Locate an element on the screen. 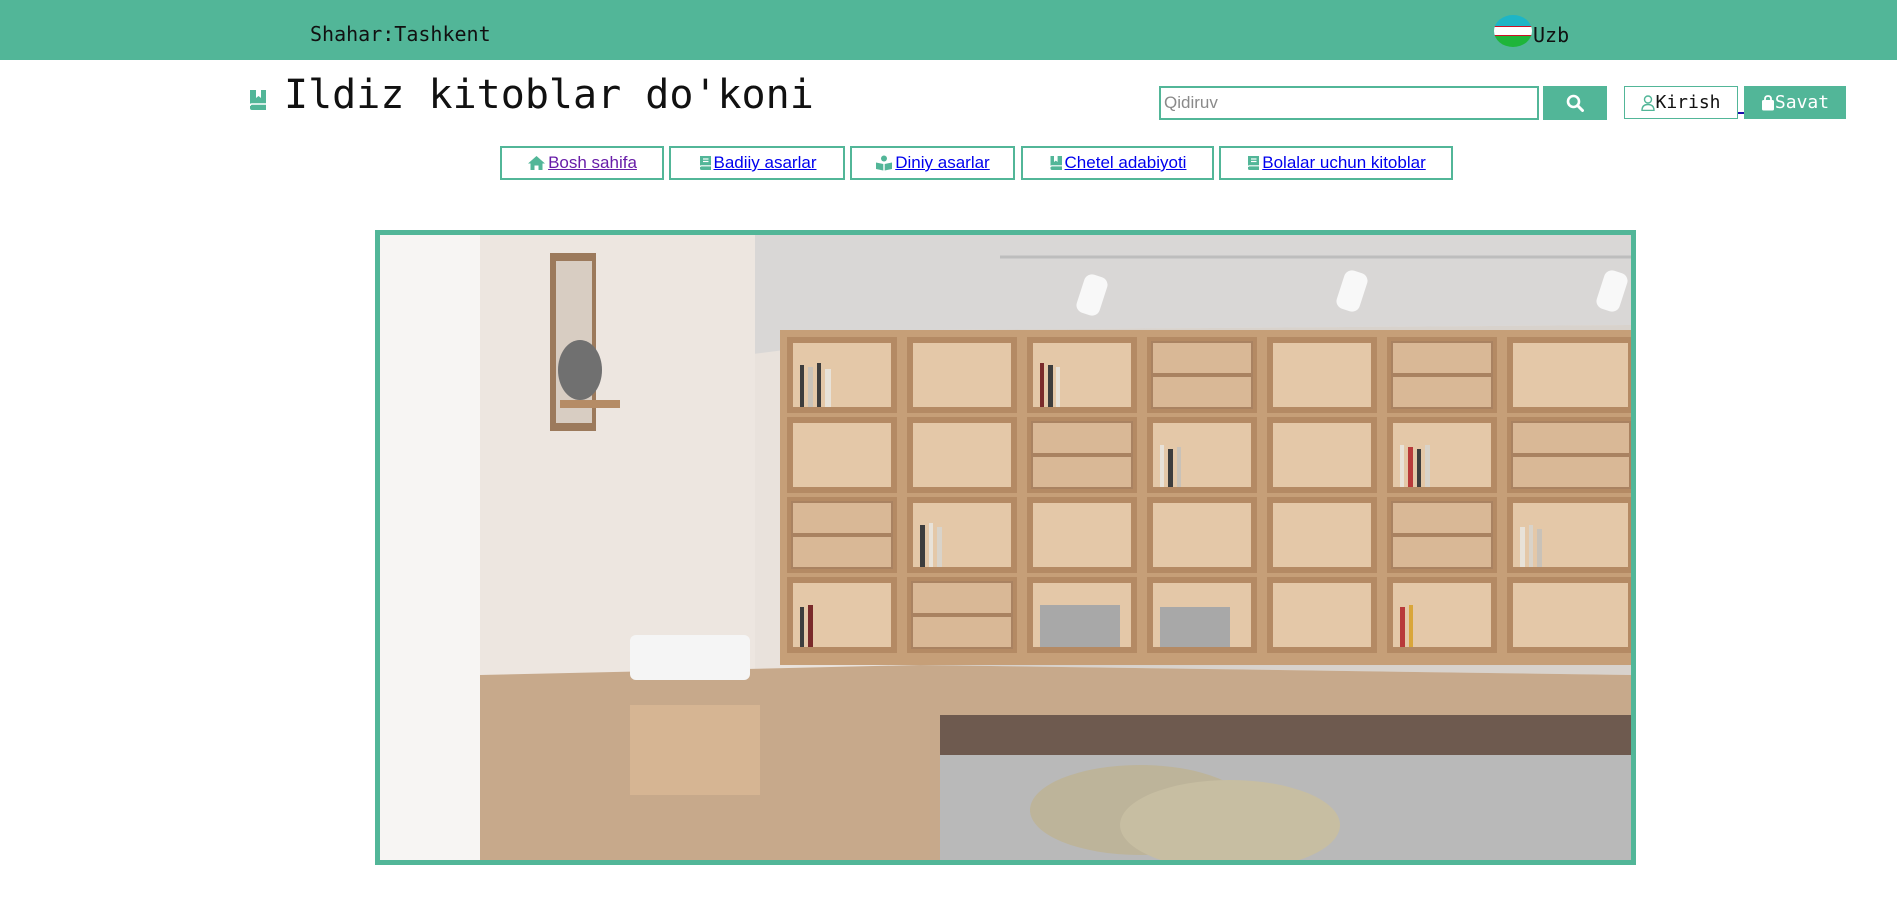 The width and height of the screenshot is (1897, 917). nav-religious-label: Diniy asarlar is located at coordinates (942, 162).